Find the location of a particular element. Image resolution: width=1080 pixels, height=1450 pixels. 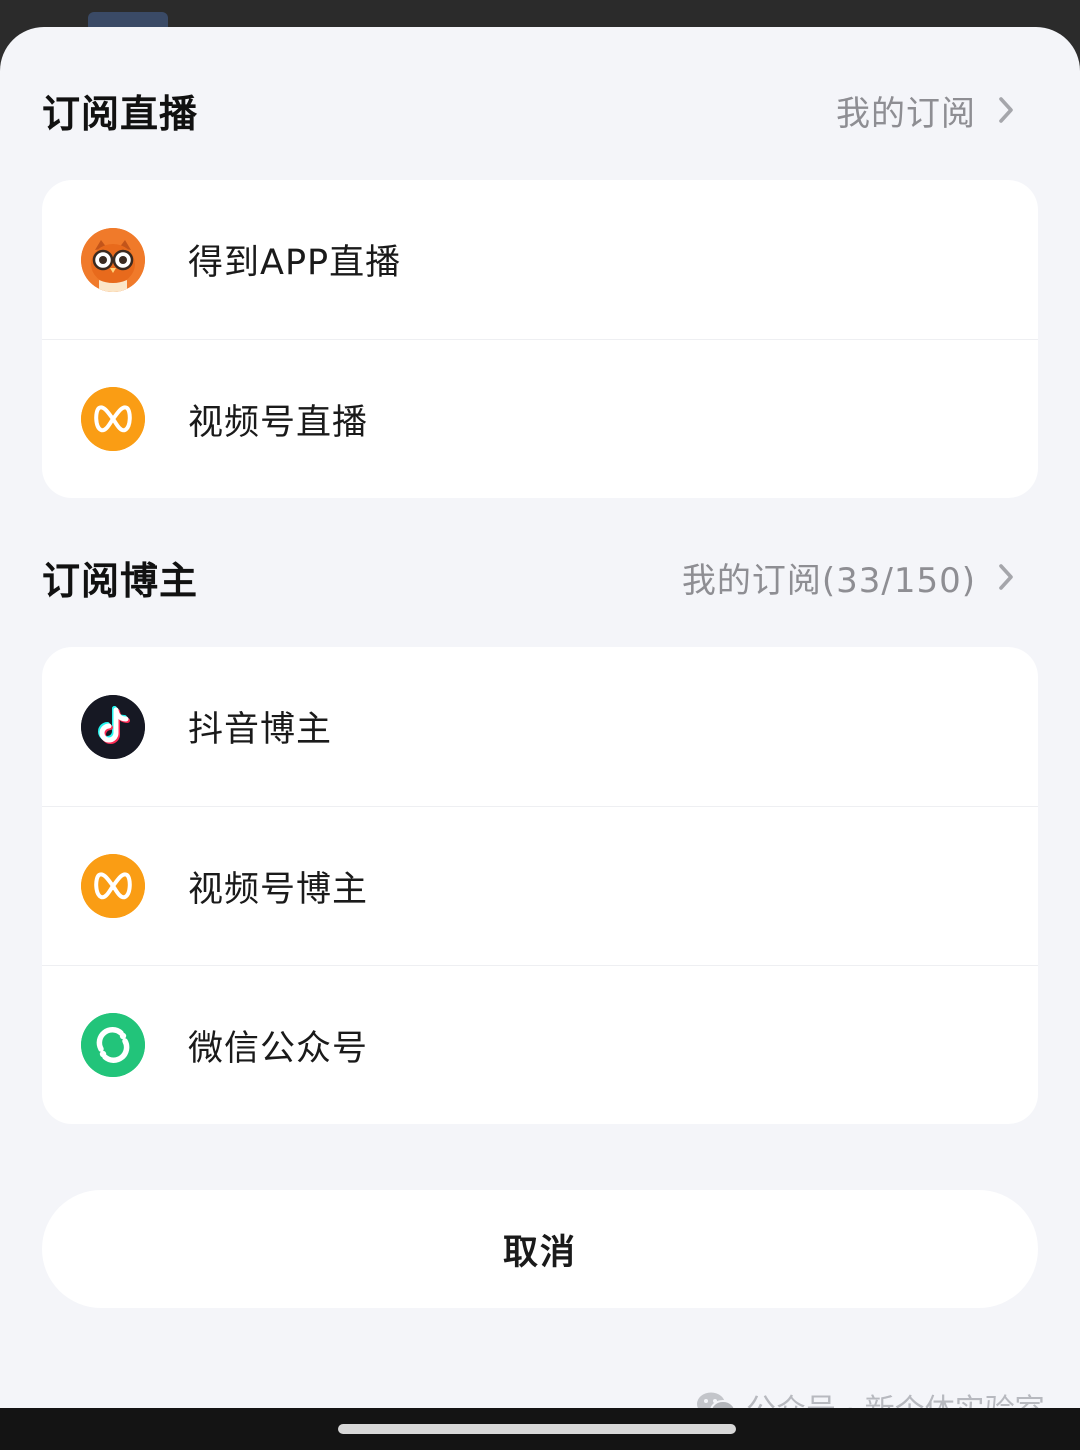

list-item-official-account: 微信公众号 is located at coordinates (540, 1044).